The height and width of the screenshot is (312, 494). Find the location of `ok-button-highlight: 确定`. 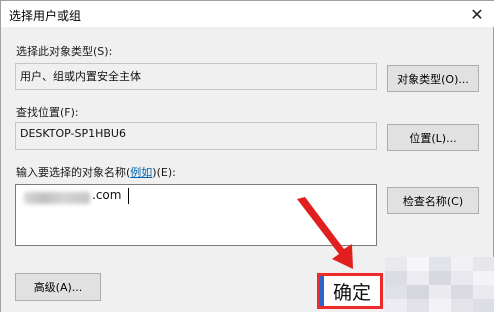

ok-button-highlight: 确定 is located at coordinates (350, 291).